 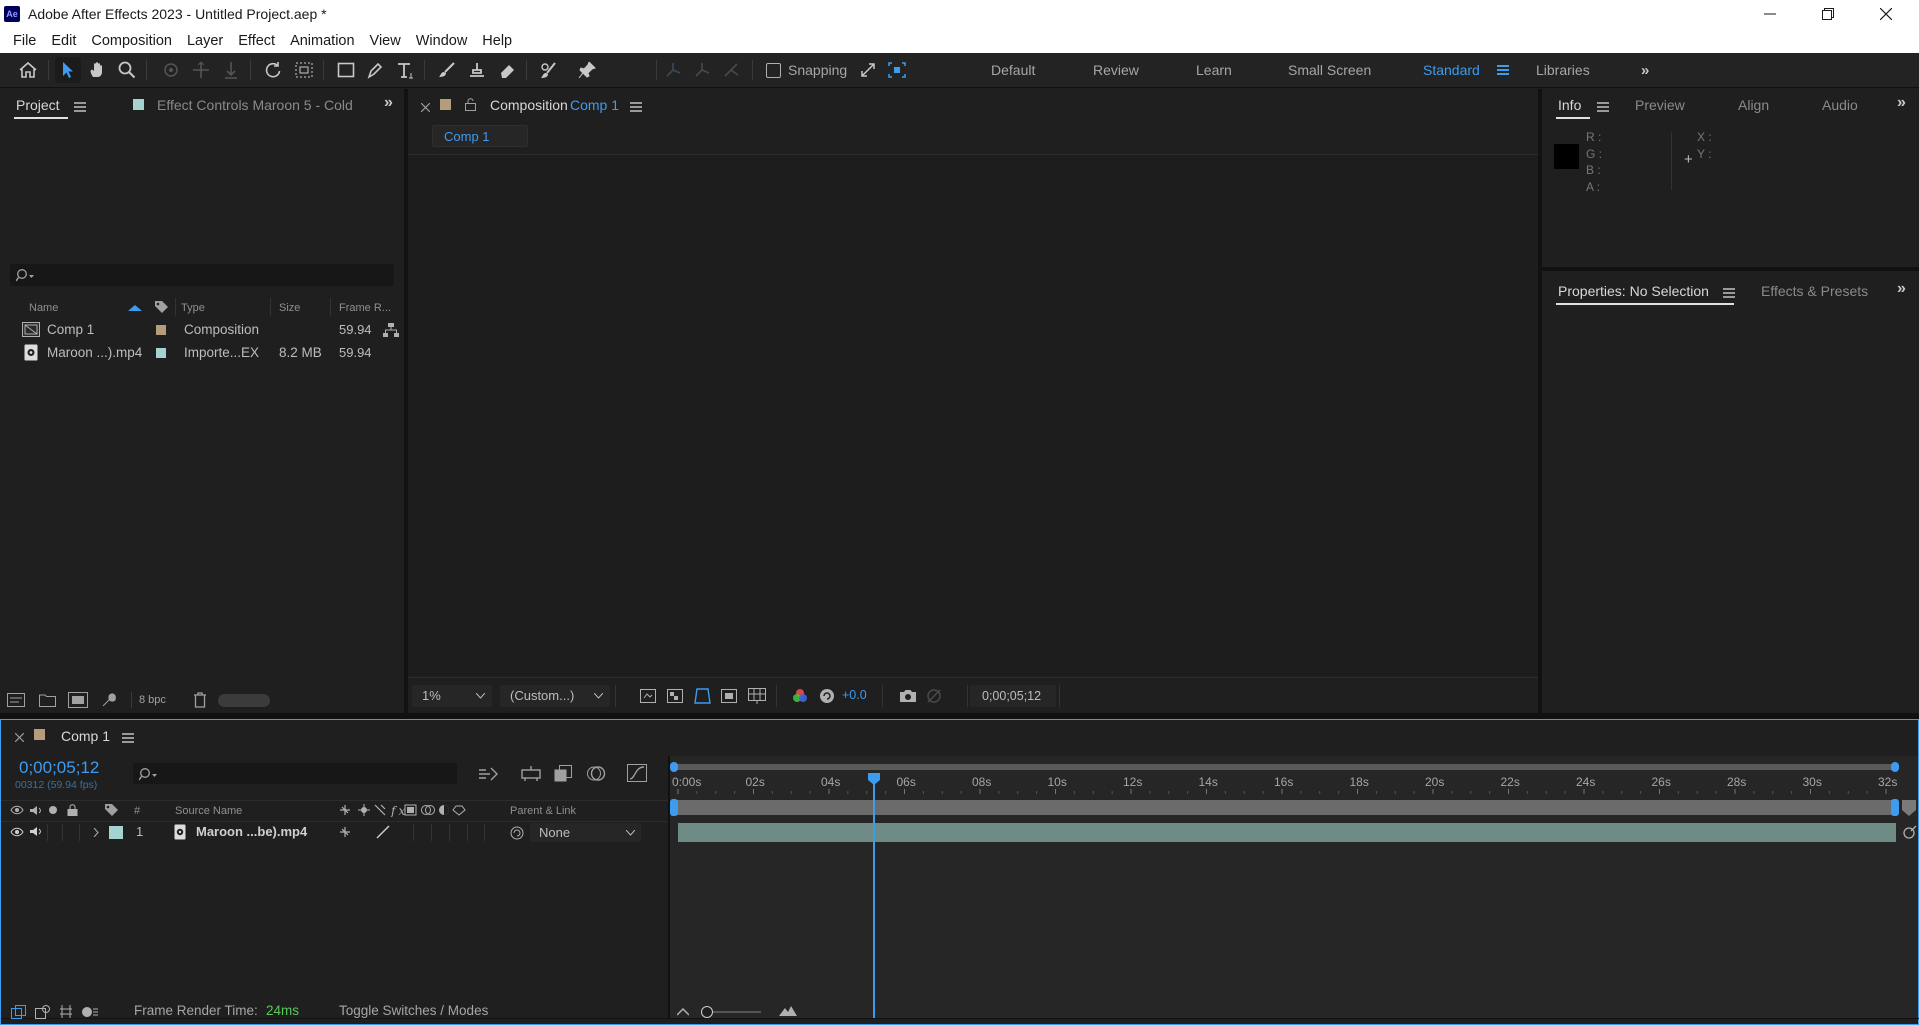 What do you see at coordinates (68, 70) in the screenshot?
I see `selection-tool` at bounding box center [68, 70].